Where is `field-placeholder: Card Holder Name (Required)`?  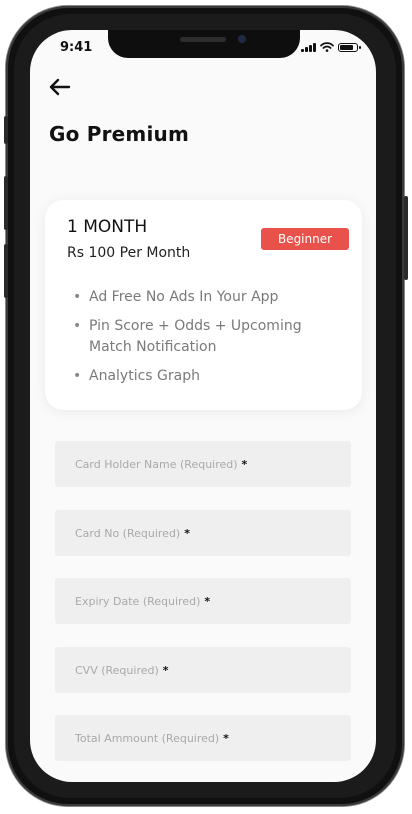 field-placeholder: Card Holder Name (Required) is located at coordinates (156, 464).